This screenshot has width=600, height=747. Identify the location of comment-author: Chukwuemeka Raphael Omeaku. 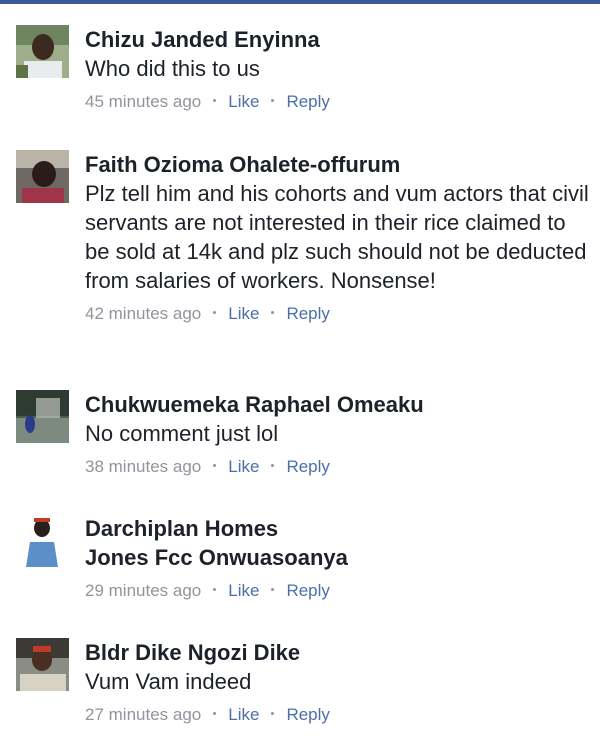
(337, 404).